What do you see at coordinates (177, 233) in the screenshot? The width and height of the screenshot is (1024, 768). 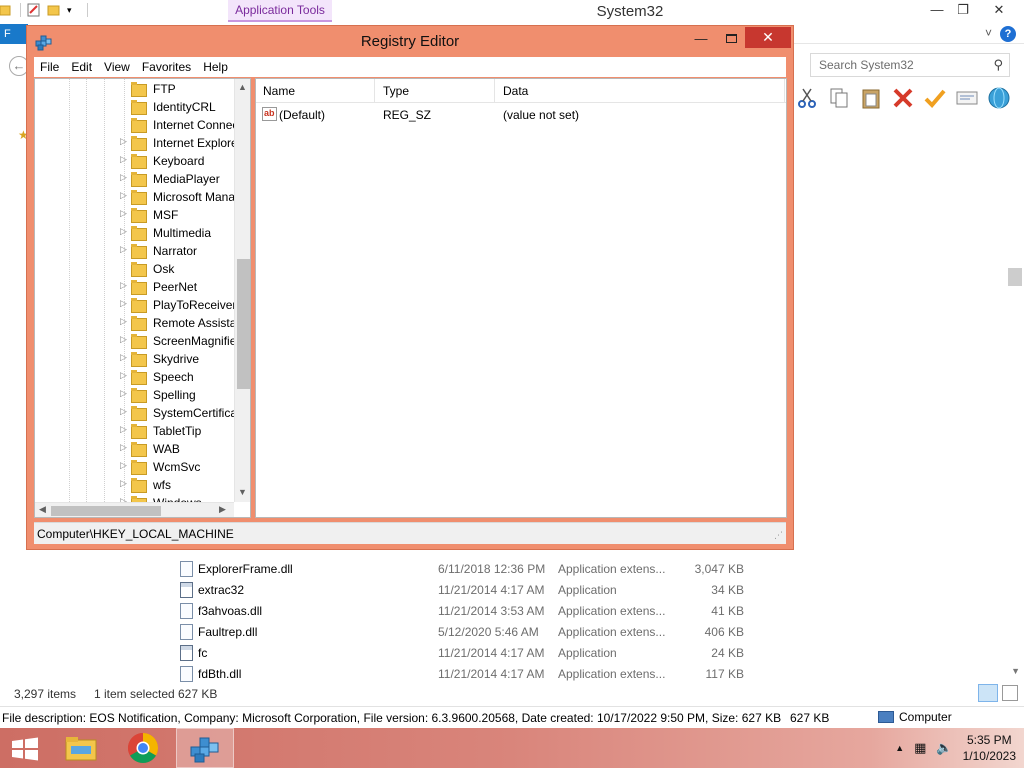 I see `tree-key: ▷ Multimedia` at bounding box center [177, 233].